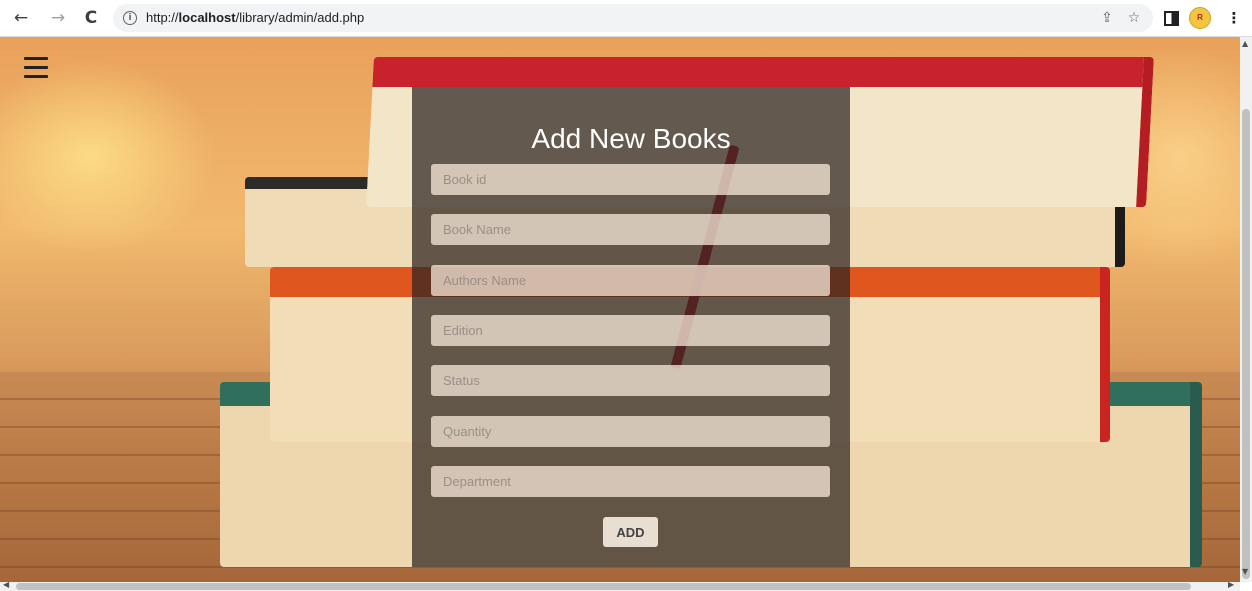 The image size is (1252, 591). I want to click on scroll-up-icon: ▲, so click(1245, 43).